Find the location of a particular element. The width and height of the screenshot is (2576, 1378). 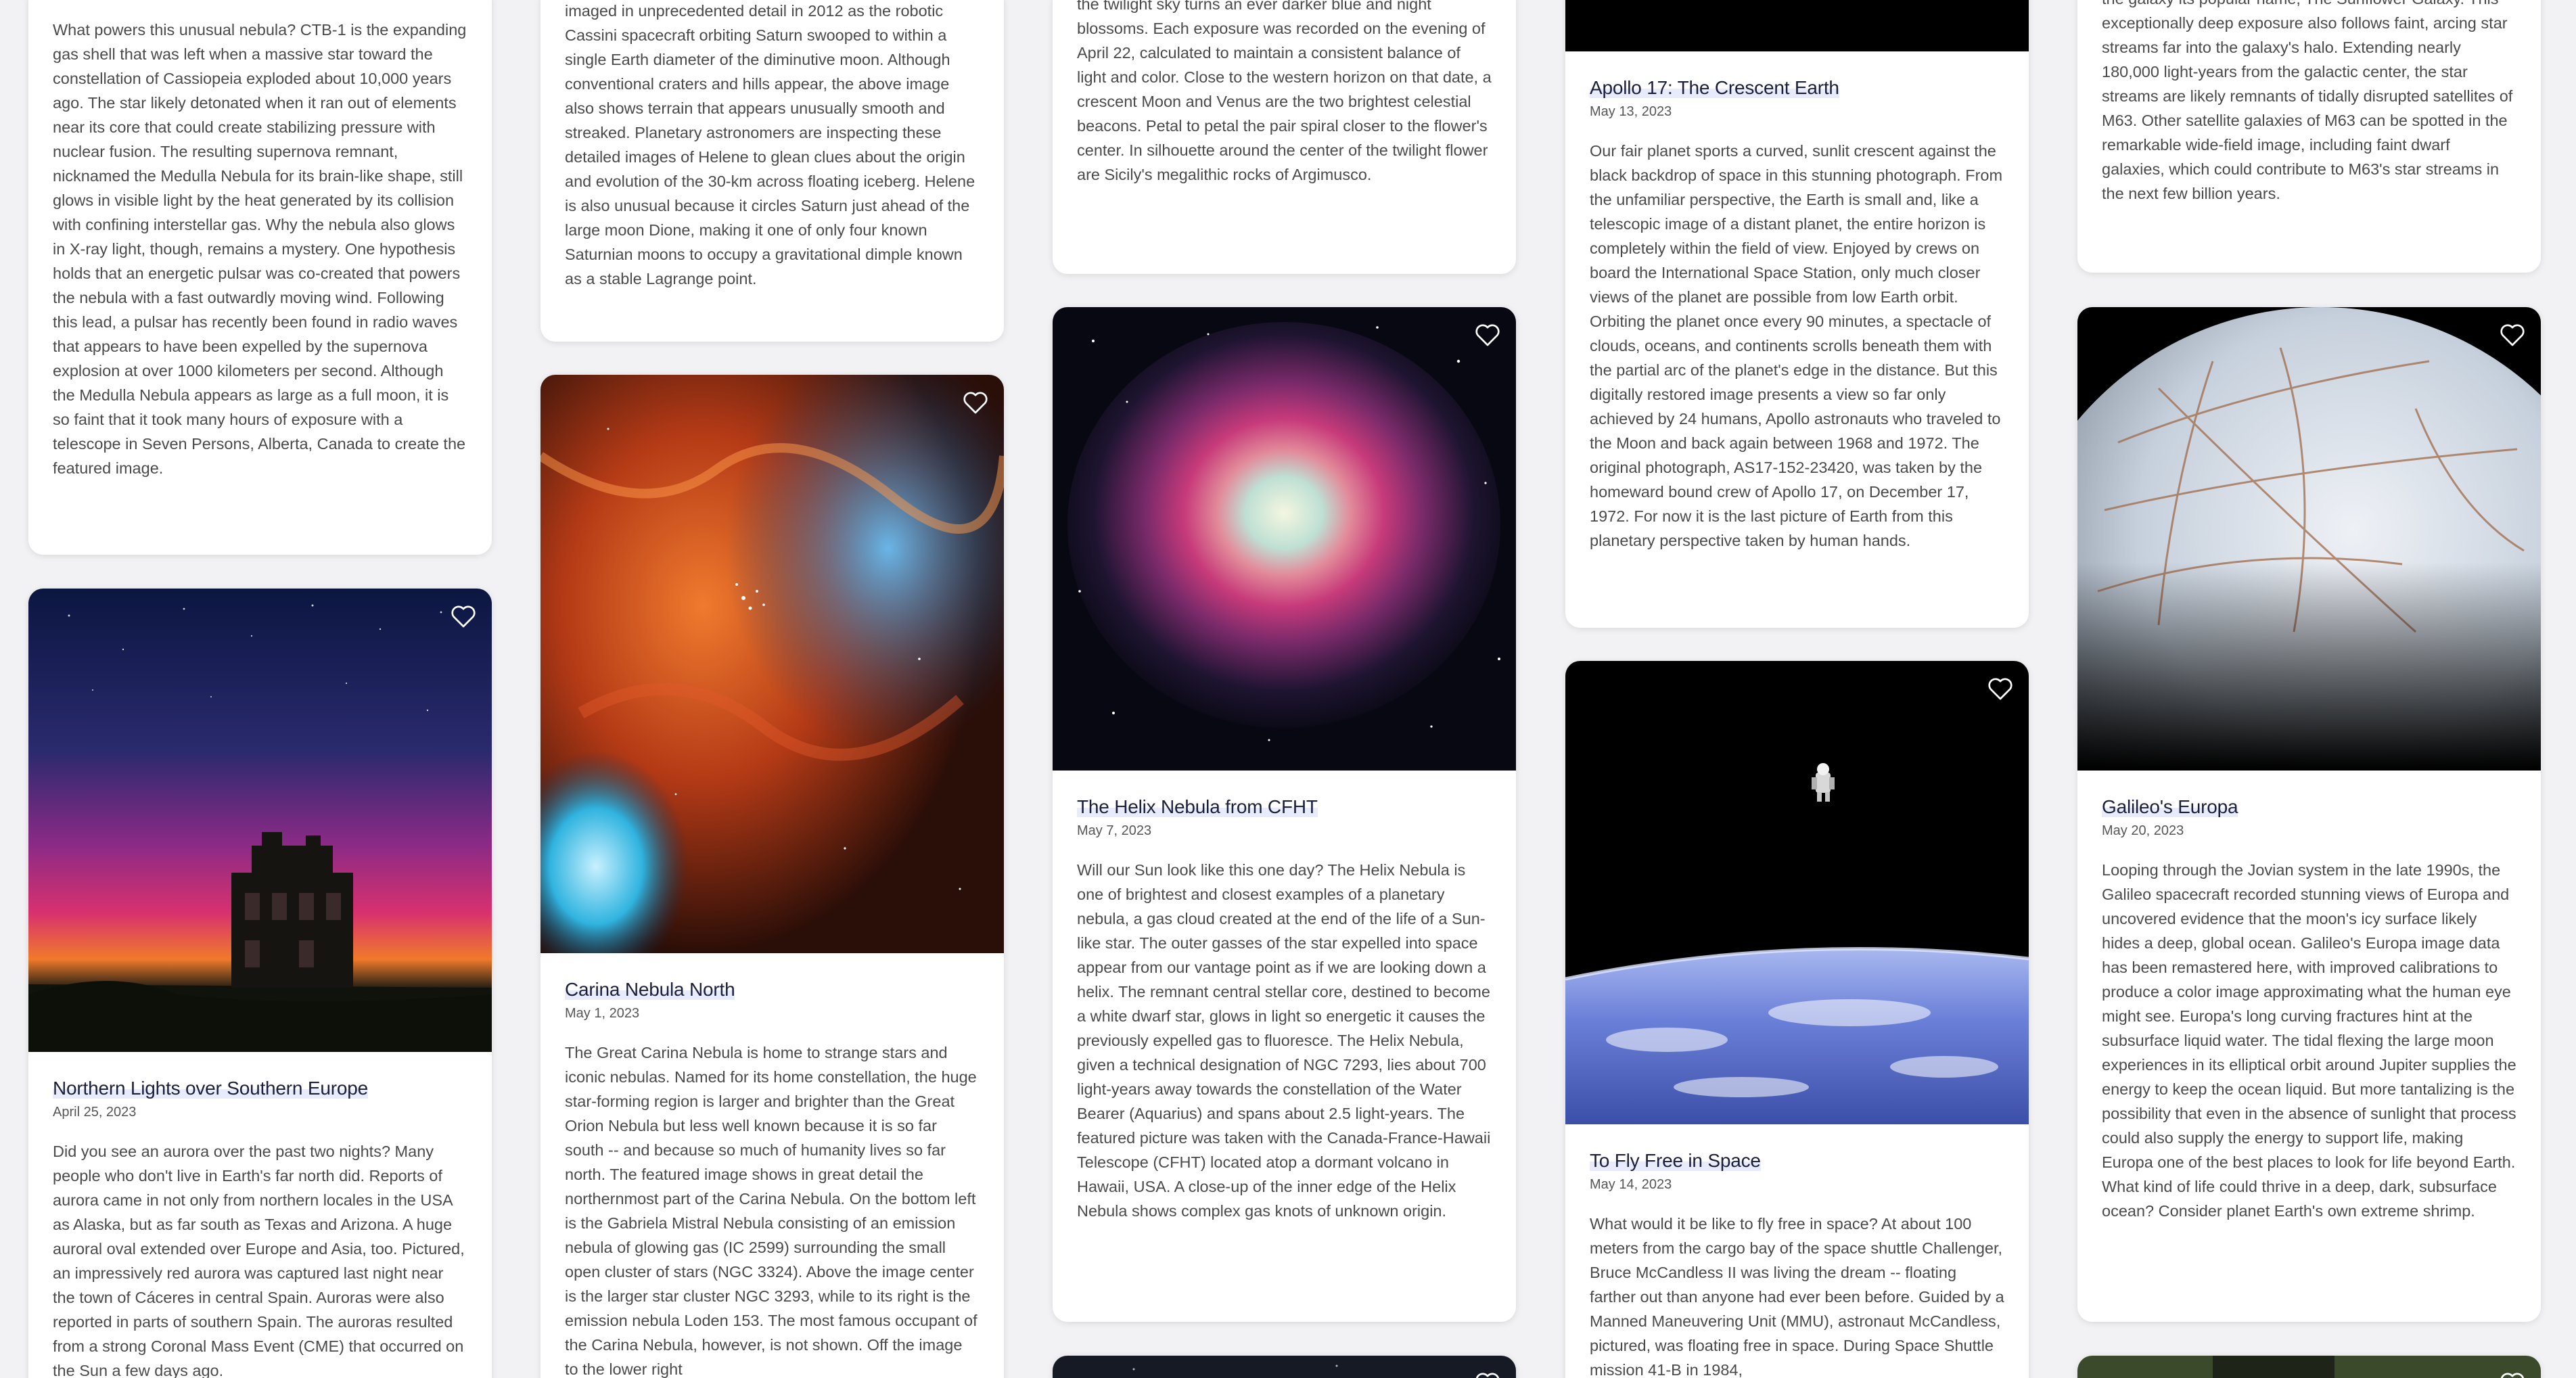

card-date: April 25, 2023 is located at coordinates (95, 1112).